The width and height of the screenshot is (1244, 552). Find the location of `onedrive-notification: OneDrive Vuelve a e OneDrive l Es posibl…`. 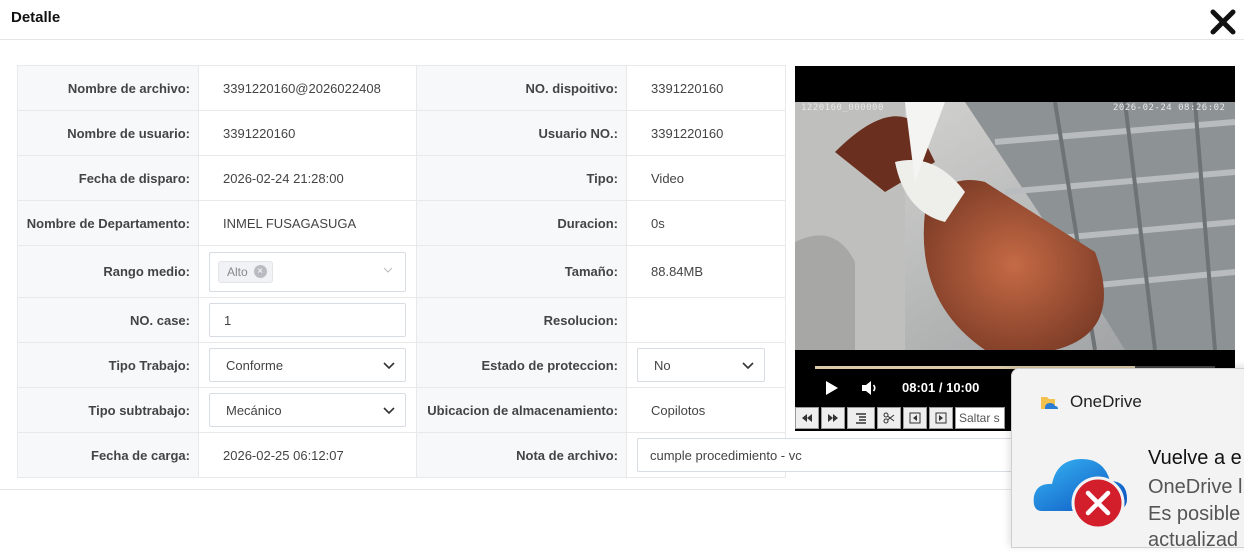

onedrive-notification: OneDrive Vuelve a e OneDrive l Es posibl… is located at coordinates (1127, 459).